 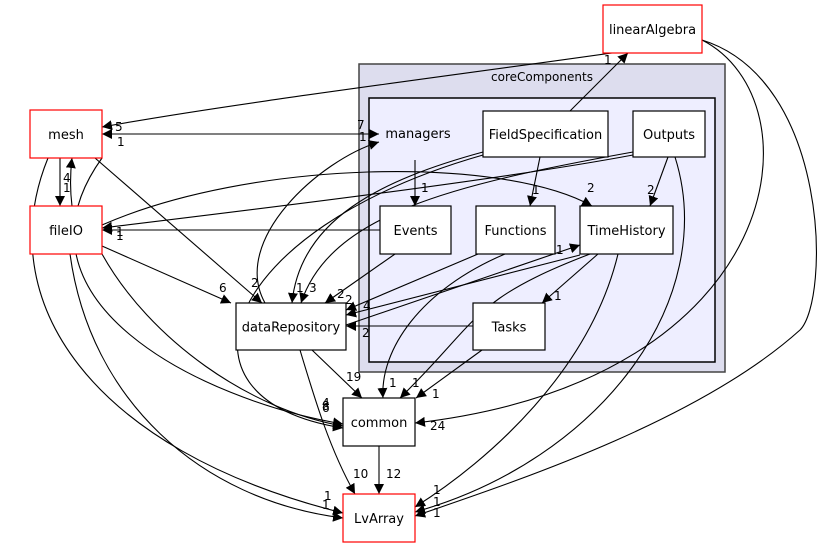 What do you see at coordinates (542, 77) in the screenshot?
I see `cluster-label-coreComponents: coreComponents` at bounding box center [542, 77].